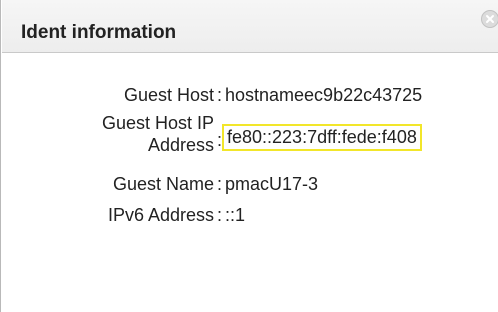 This screenshot has width=498, height=312. Describe the element at coordinates (220, 215) in the screenshot. I see `ipv6-address-colon: :` at that location.